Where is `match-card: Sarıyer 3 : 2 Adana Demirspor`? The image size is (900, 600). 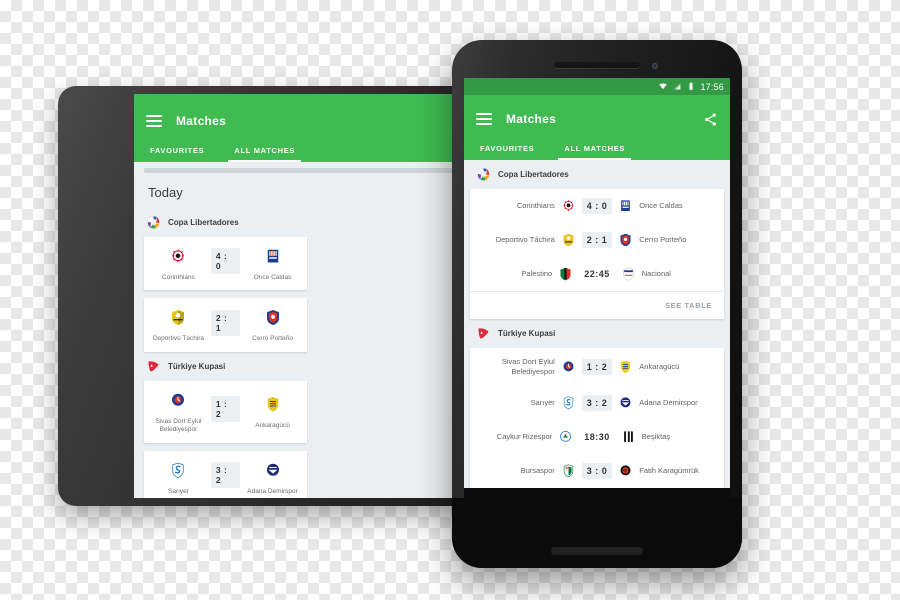
match-card: Sarıyer 3 : 2 Adana Demirspor is located at coordinates (225, 474).